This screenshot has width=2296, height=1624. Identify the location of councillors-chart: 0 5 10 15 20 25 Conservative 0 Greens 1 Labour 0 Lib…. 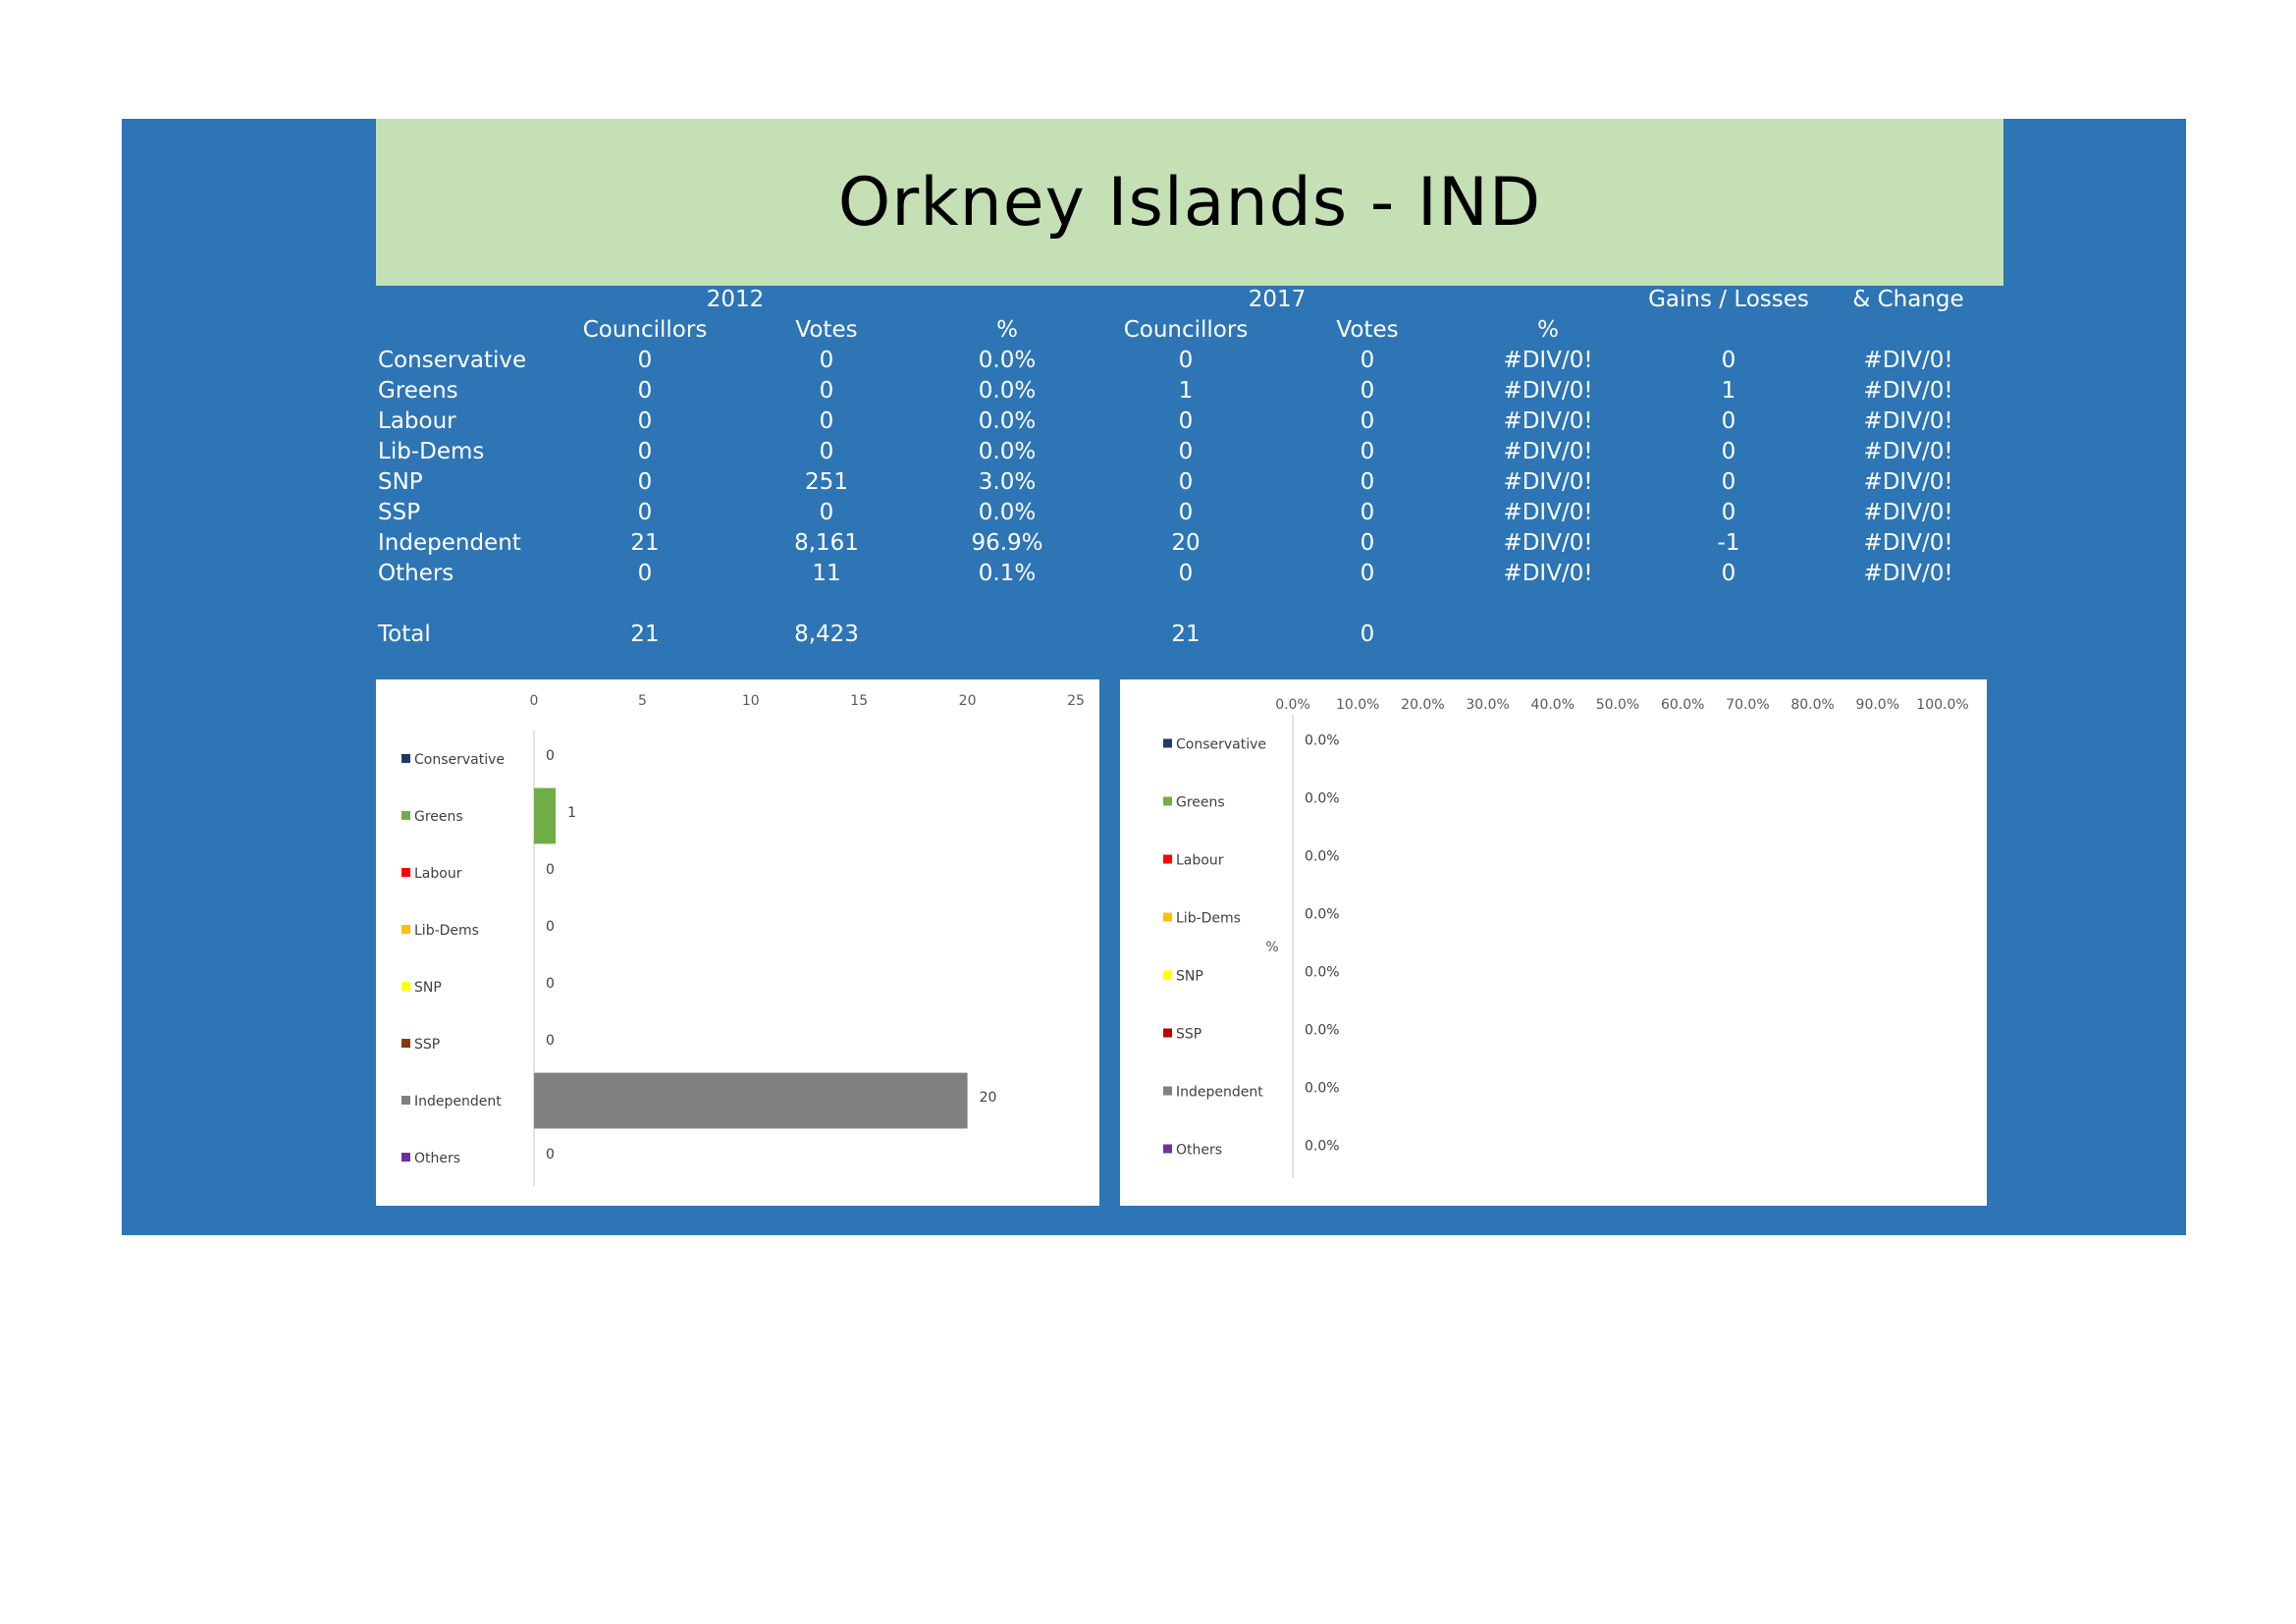
(737, 942).